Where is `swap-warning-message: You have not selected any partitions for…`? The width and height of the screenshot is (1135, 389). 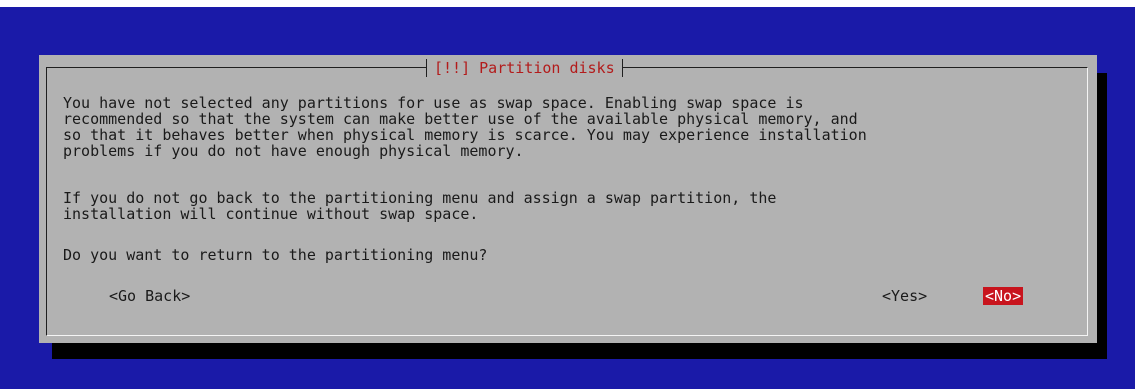
swap-warning-message: You have not selected any partitions for… is located at coordinates (465, 127).